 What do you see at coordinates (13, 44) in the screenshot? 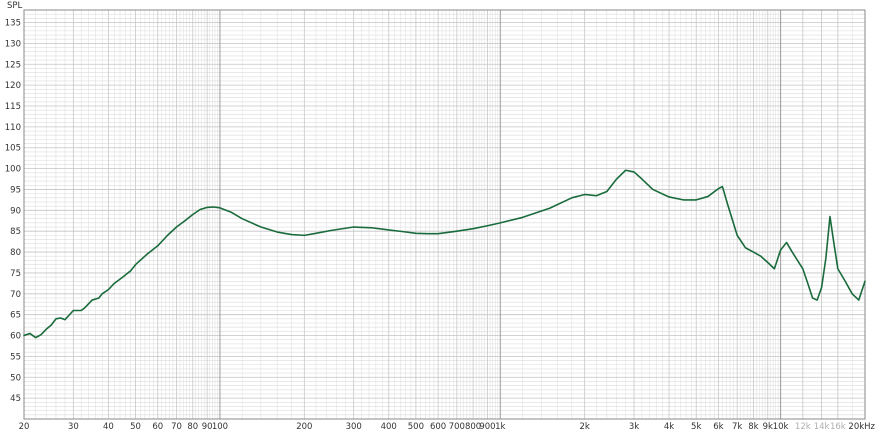
I see `y-tick-label: 130` at bounding box center [13, 44].